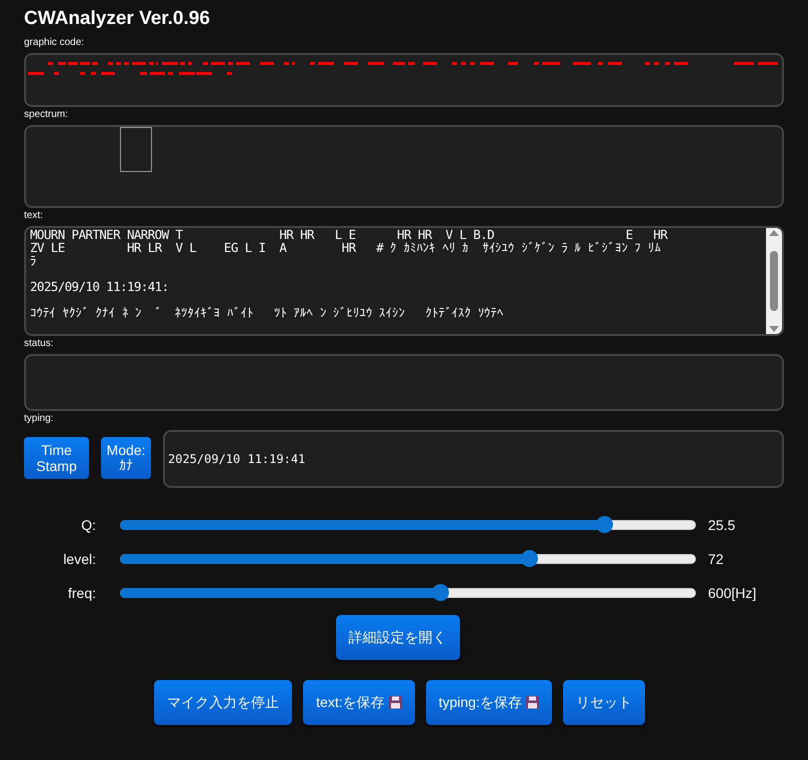  I want to click on typing-field: 2025/09/10 11:19:41, so click(473, 459).